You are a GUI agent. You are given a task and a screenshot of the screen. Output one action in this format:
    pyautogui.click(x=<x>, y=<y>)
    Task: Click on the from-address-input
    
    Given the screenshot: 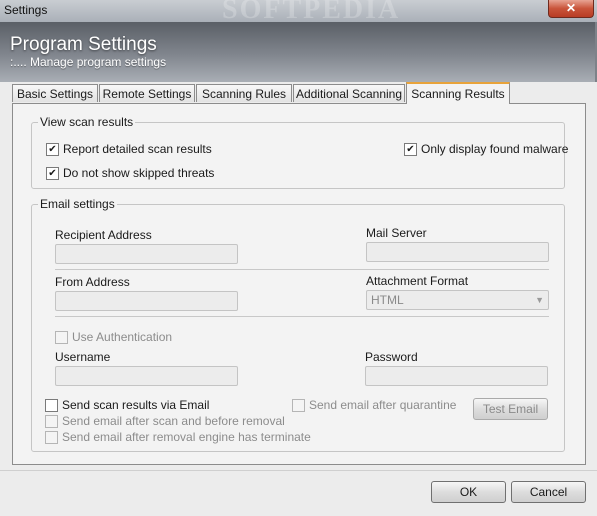 What is the action you would take?
    pyautogui.click(x=146, y=301)
    